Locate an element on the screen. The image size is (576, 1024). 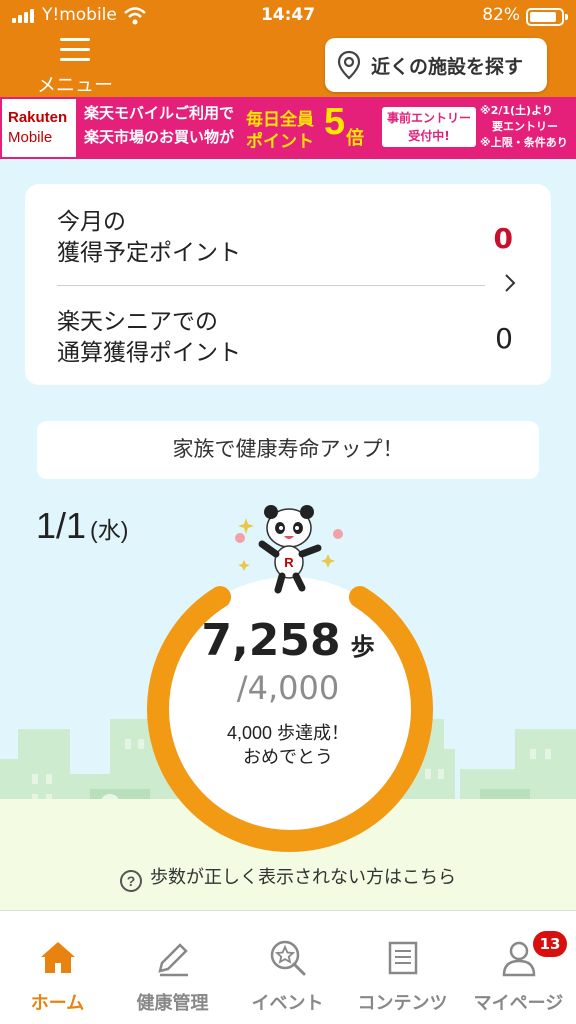
step-count: 7,258 歩 is located at coordinates (288, 640).